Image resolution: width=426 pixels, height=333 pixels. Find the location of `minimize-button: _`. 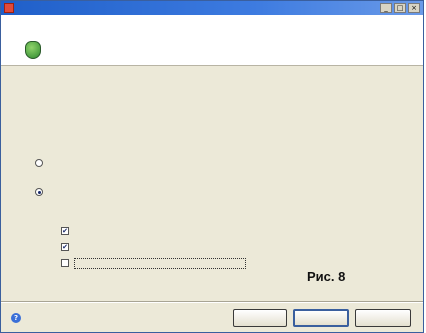

minimize-button: _ is located at coordinates (386, 8).